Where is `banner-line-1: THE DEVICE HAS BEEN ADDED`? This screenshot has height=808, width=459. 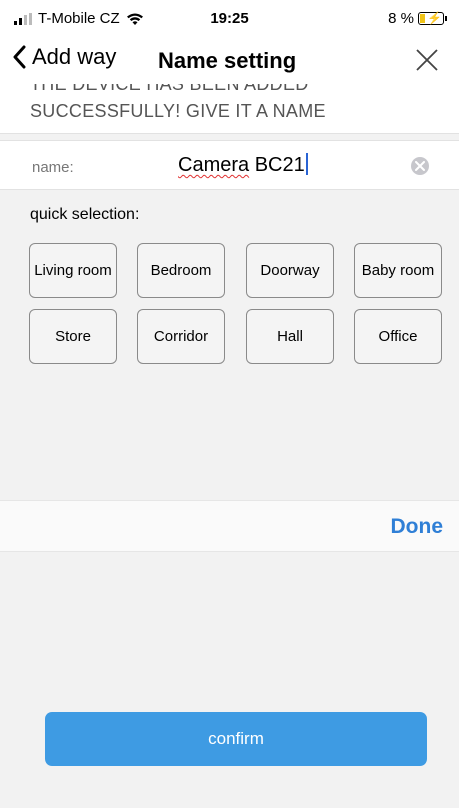 banner-line-1: THE DEVICE HAS BEEN ADDED is located at coordinates (169, 89).